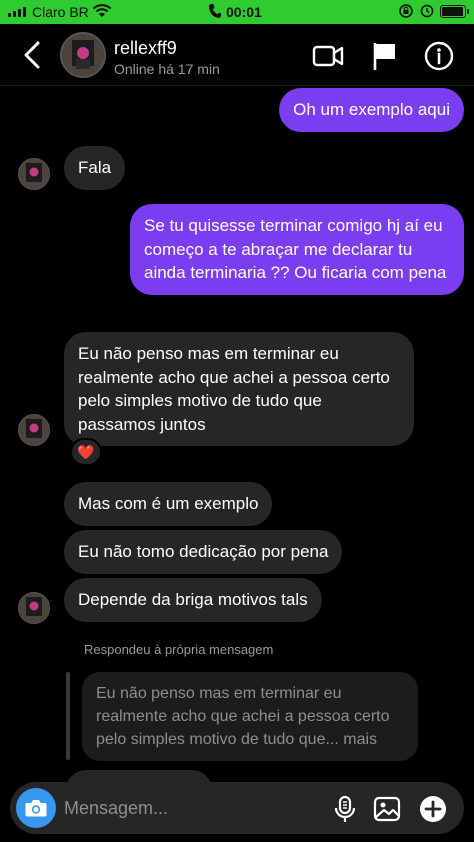 The height and width of the screenshot is (842, 474). What do you see at coordinates (95, 168) in the screenshot?
I see `incoming-message: Fala` at bounding box center [95, 168].